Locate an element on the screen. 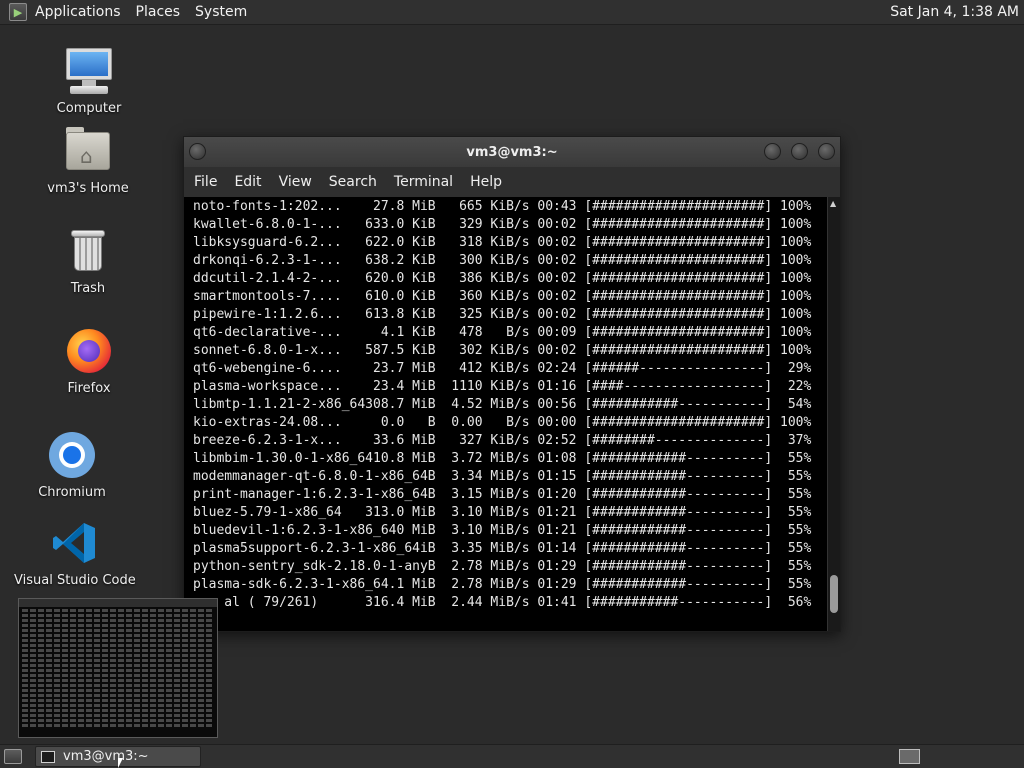  desktop-icon-label: Firefox is located at coordinates (89, 388).